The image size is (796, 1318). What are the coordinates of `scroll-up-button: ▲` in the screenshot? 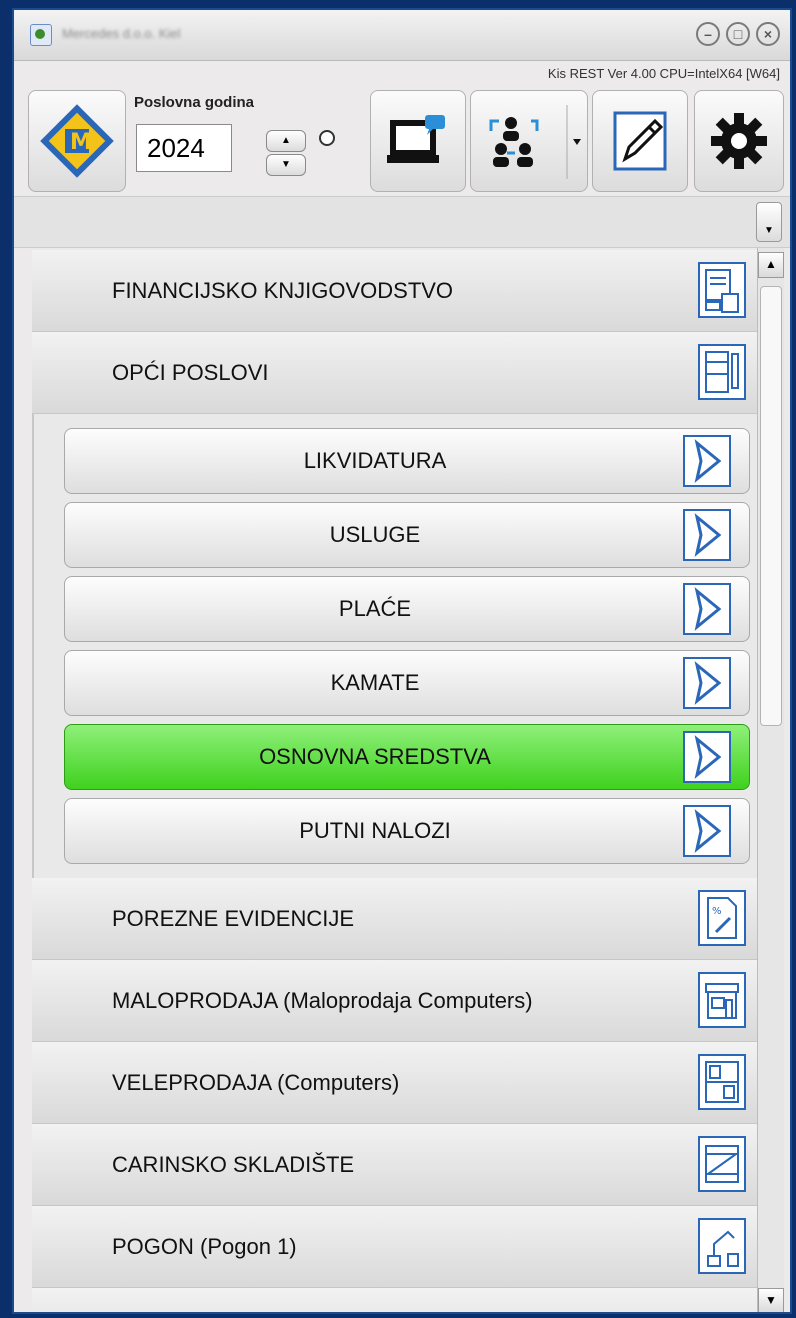 It's located at (771, 265).